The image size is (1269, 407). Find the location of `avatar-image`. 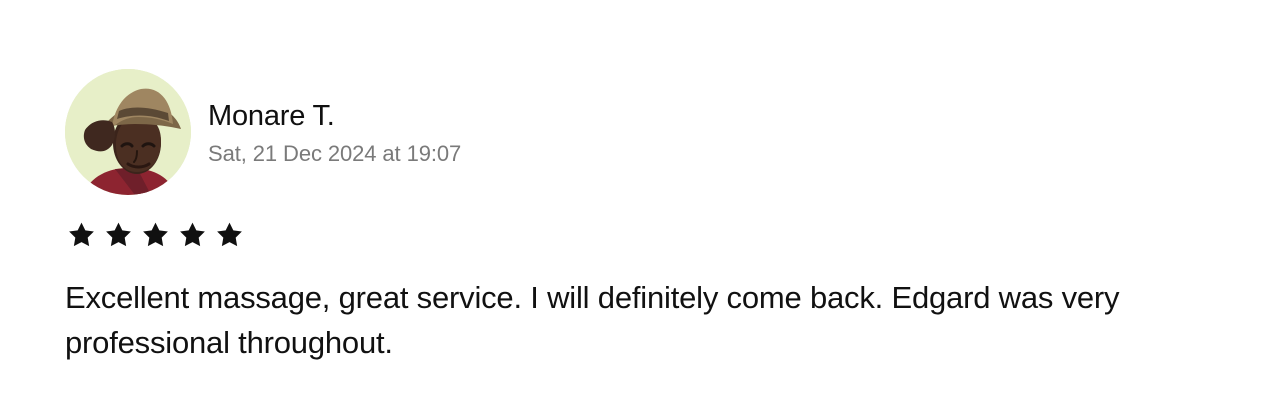

avatar-image is located at coordinates (128, 132).